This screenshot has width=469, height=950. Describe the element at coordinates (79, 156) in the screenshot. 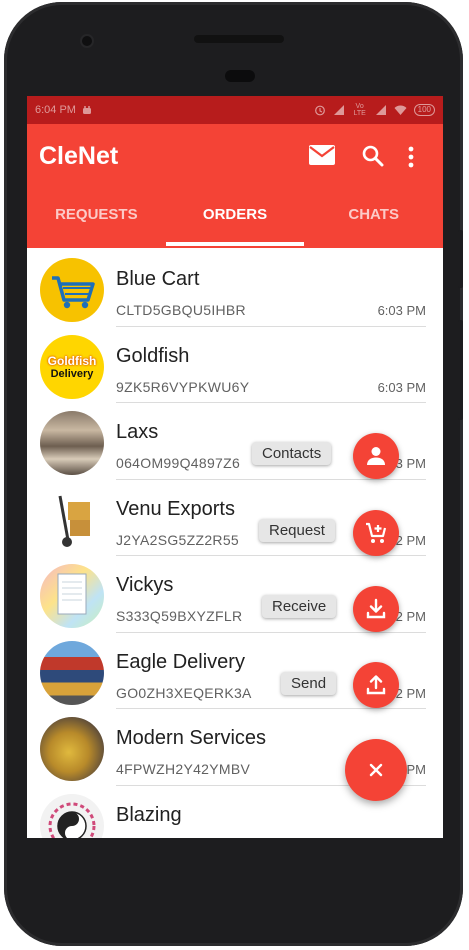

I see `app-title: CleNet` at that location.